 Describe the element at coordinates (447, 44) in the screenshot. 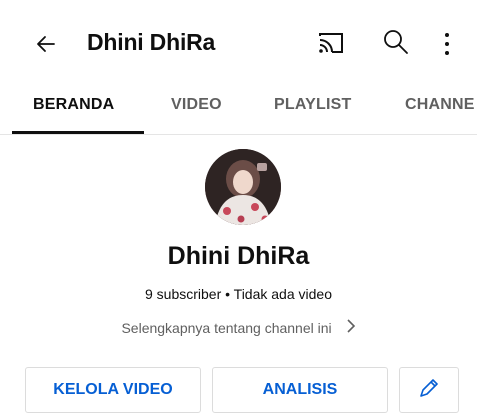

I see `more-vert-icon` at that location.